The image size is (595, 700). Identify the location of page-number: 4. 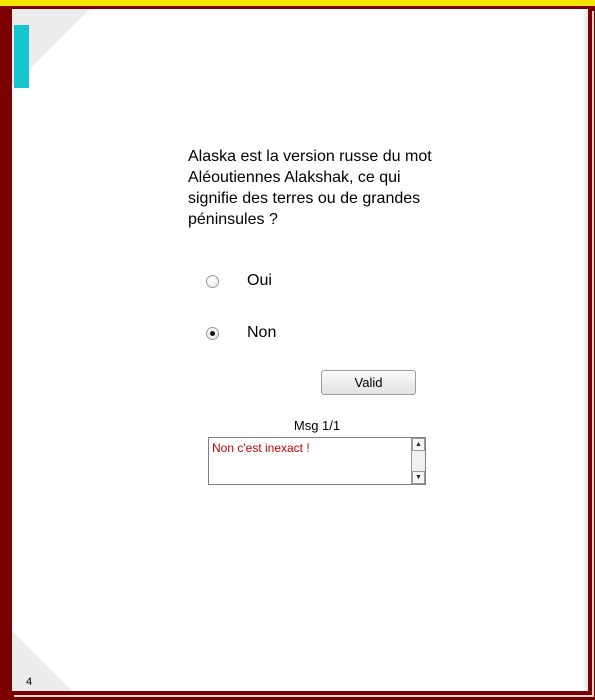
(29, 682).